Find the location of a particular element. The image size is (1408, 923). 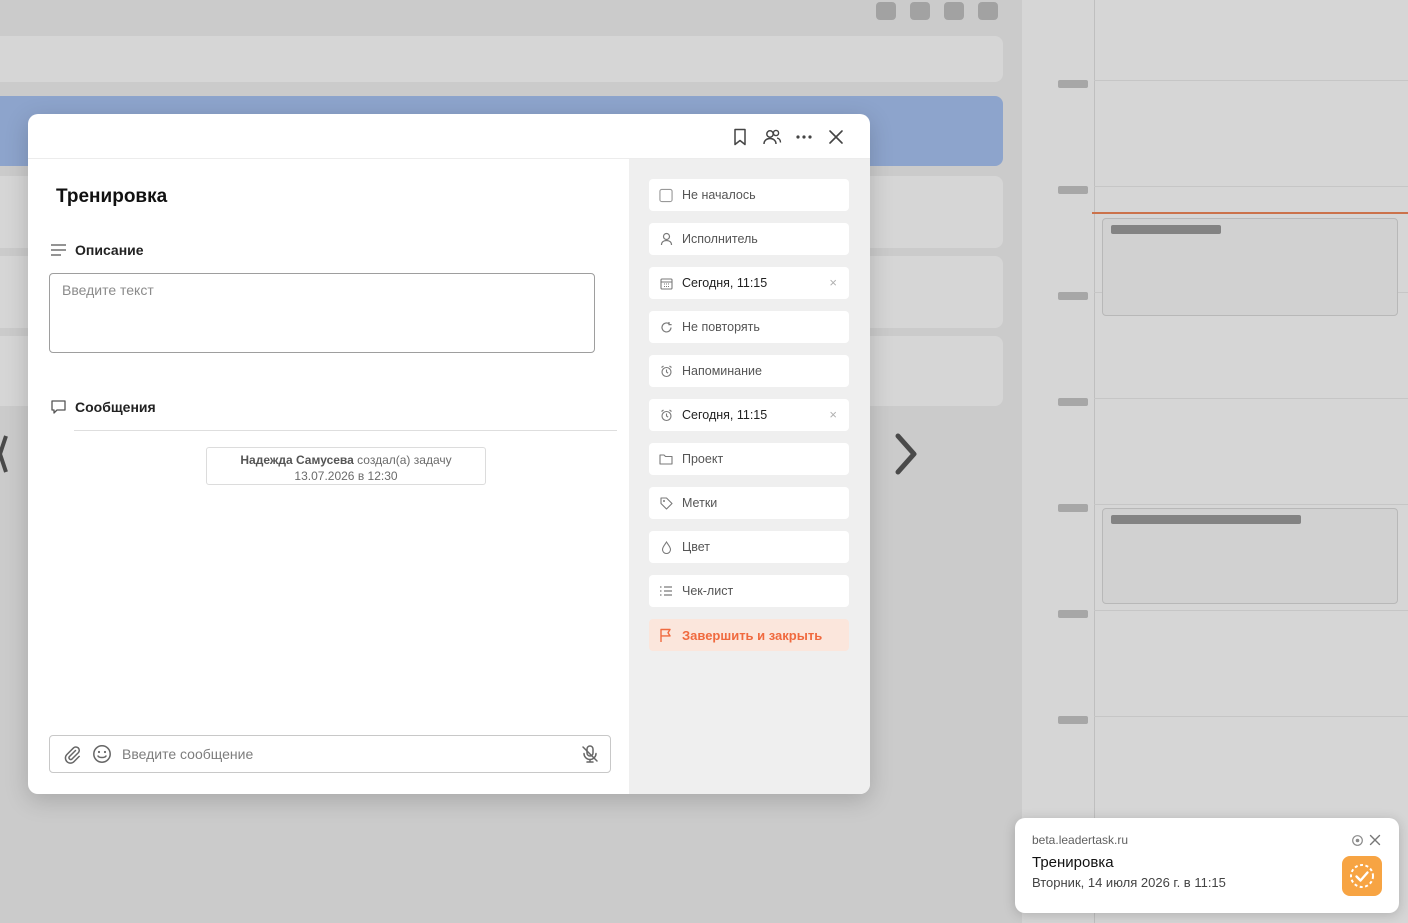

close-icon is located at coordinates (836, 137).